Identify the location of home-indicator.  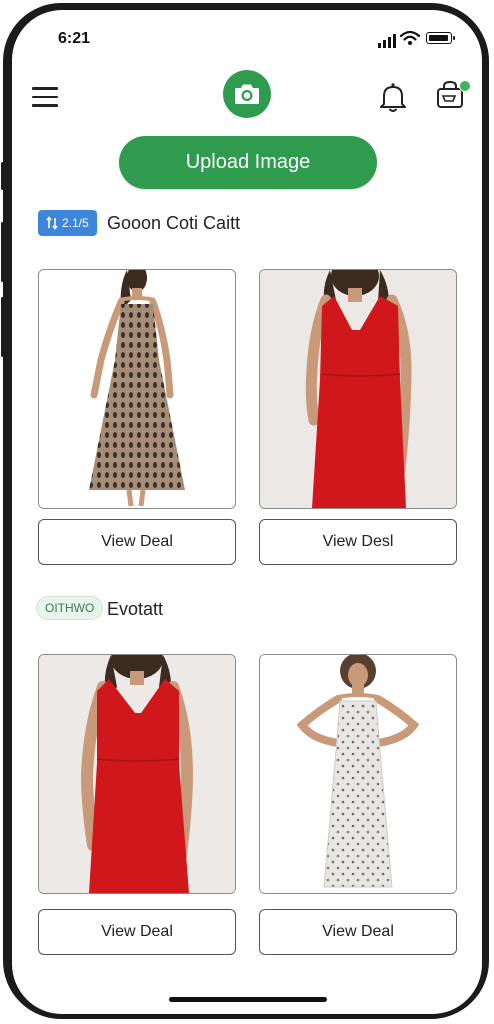
(248, 999).